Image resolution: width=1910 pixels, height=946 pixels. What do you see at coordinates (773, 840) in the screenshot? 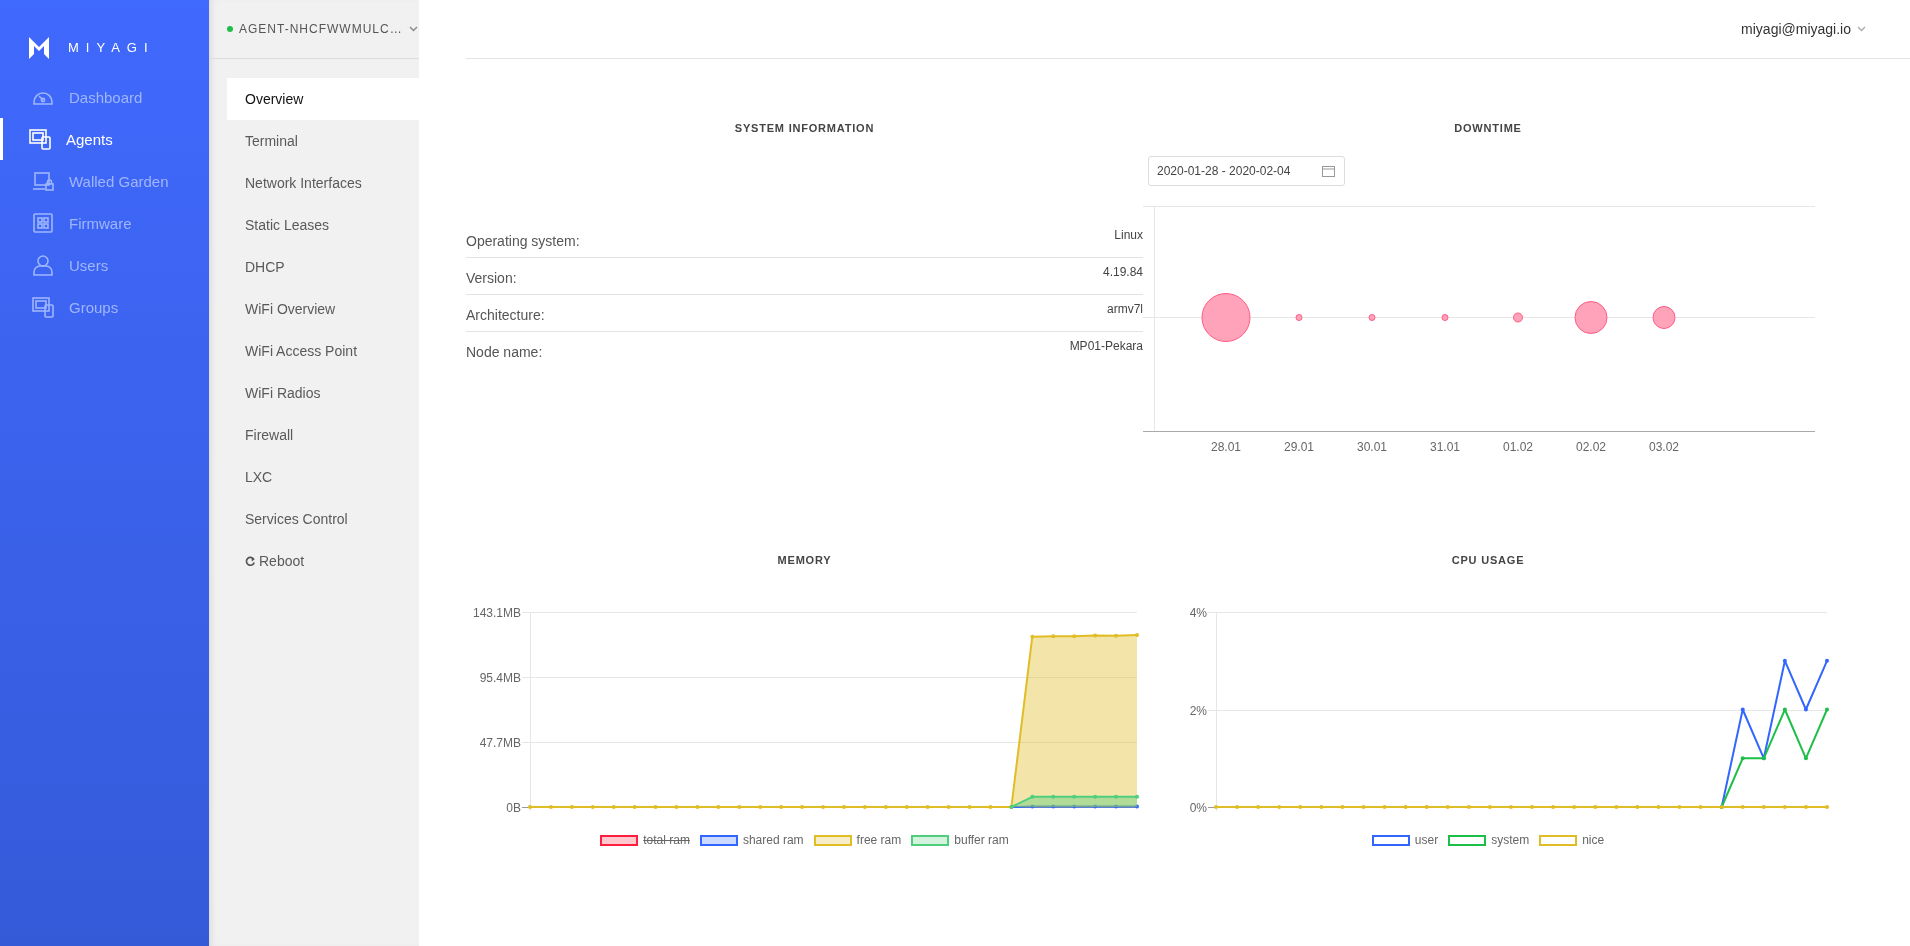
I see `legend-label: shared ram` at bounding box center [773, 840].